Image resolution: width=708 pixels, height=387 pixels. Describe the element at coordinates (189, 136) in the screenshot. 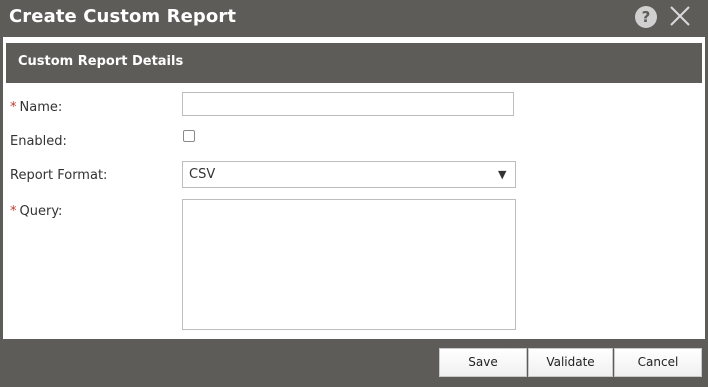

I see `enabled-checkbox` at that location.